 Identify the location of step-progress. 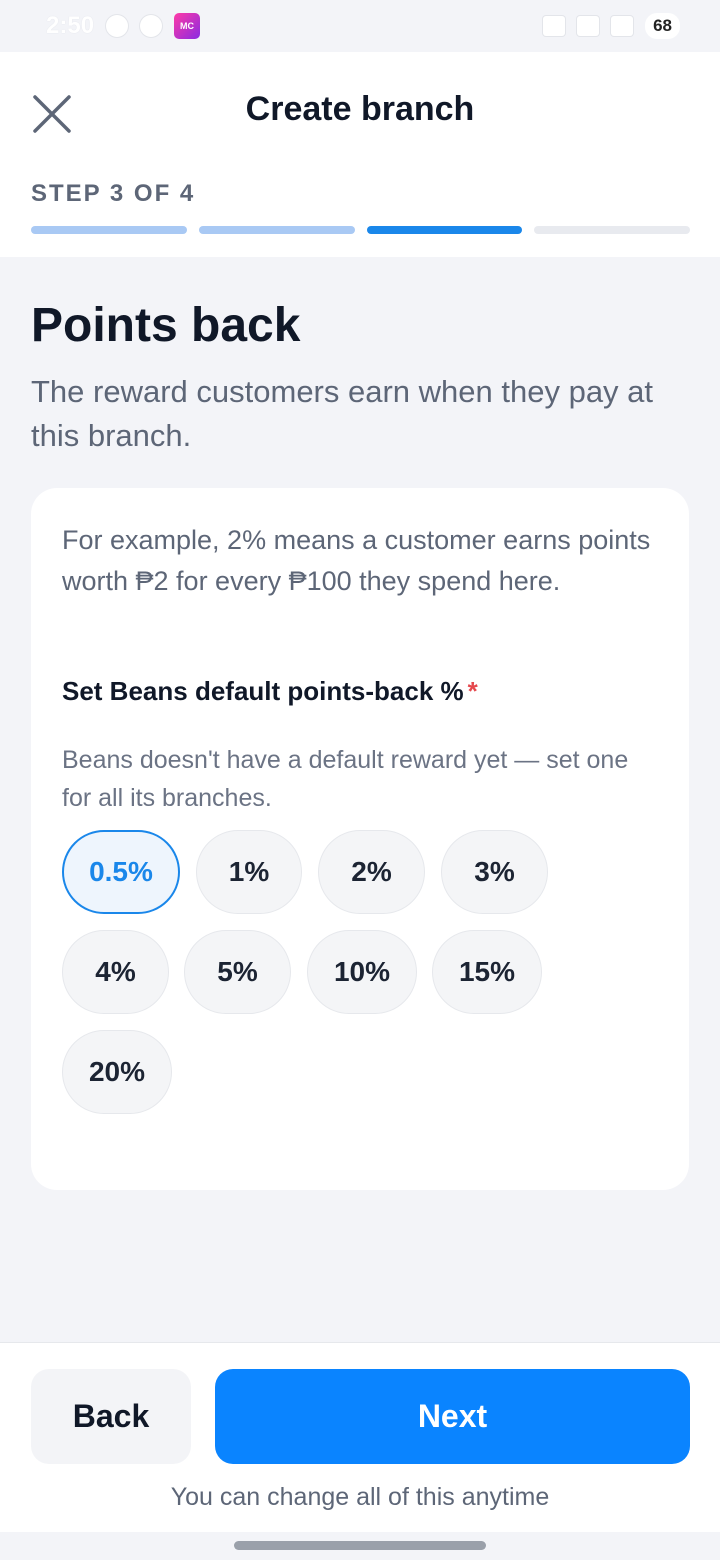
(360, 230).